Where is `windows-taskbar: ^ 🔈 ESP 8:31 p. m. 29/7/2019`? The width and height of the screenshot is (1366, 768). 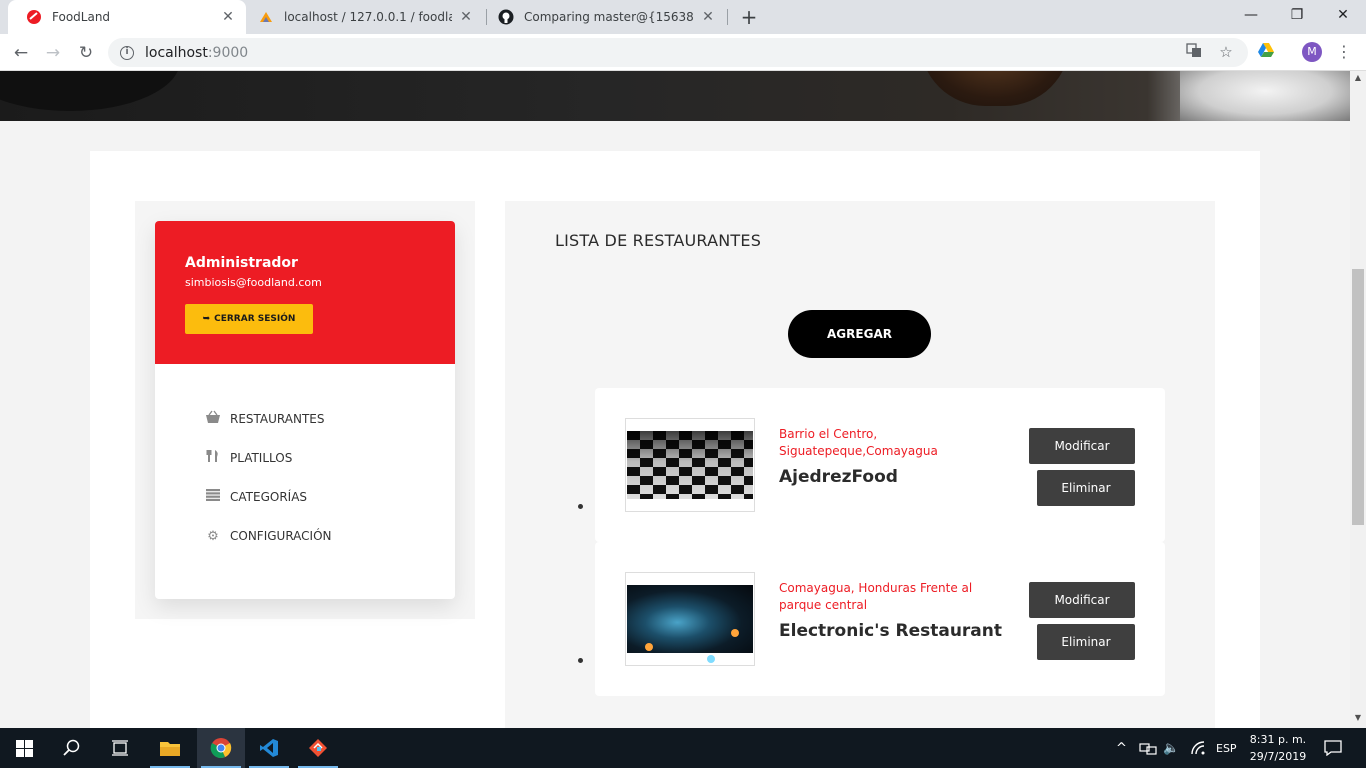 windows-taskbar: ^ 🔈 ESP 8:31 p. m. 29/7/2019 is located at coordinates (683, 748).